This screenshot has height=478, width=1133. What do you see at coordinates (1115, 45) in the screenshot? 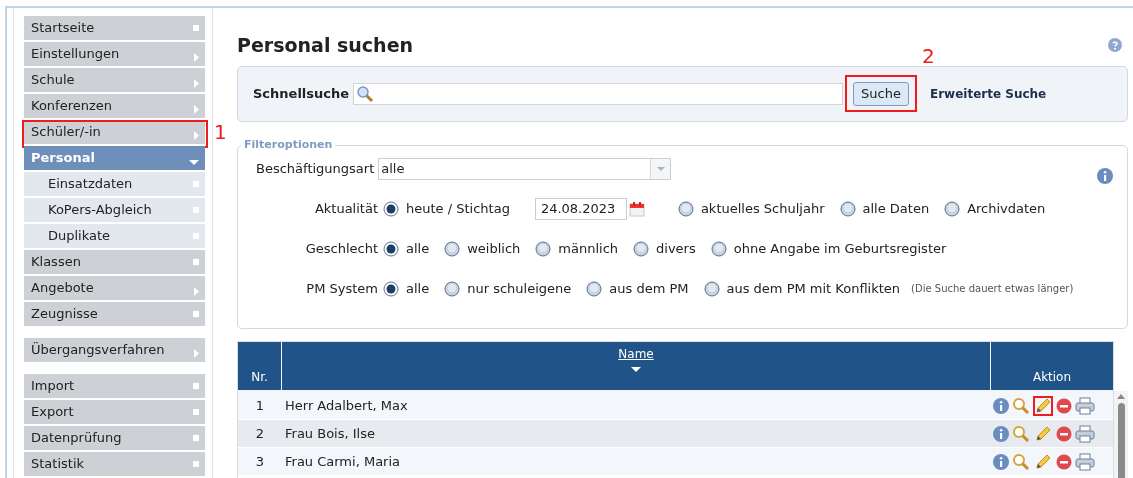
I see `help-icon` at bounding box center [1115, 45].